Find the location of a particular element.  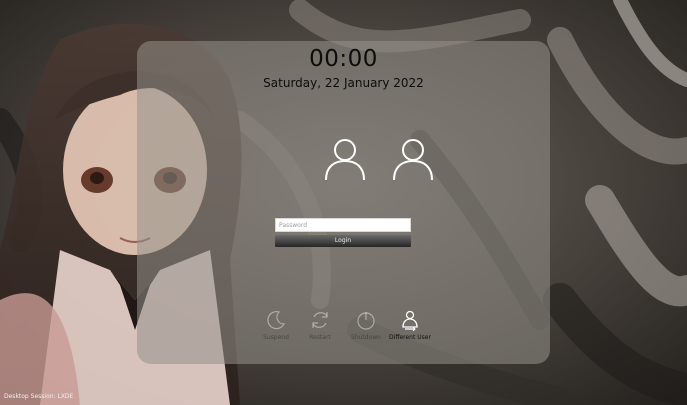

restart-button: Restart is located at coordinates (320, 327).